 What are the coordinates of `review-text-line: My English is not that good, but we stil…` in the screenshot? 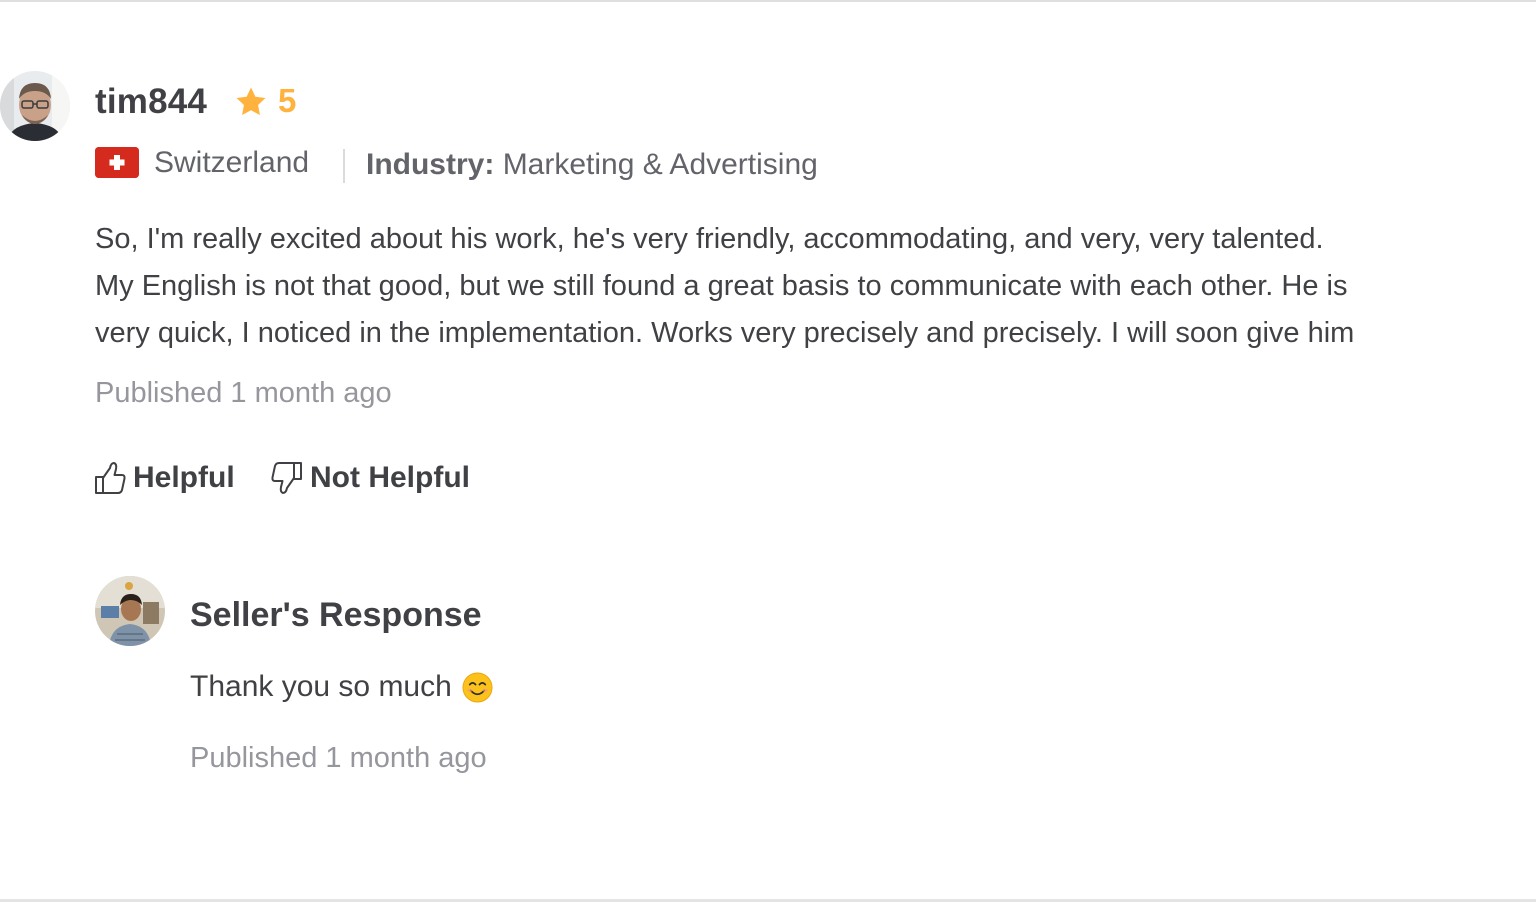 It's located at (721, 286).